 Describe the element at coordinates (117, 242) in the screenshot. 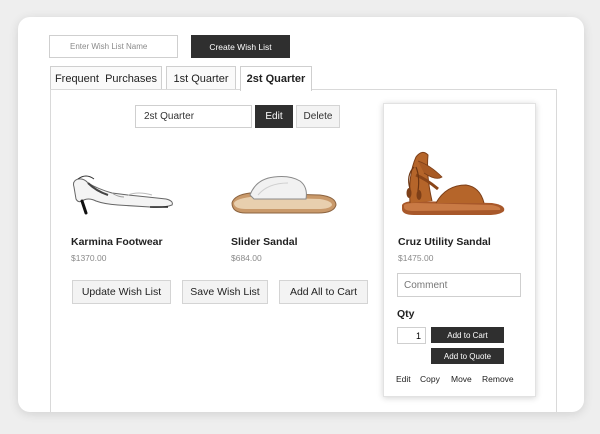

I see `product-name: Karmina Footwear` at that location.